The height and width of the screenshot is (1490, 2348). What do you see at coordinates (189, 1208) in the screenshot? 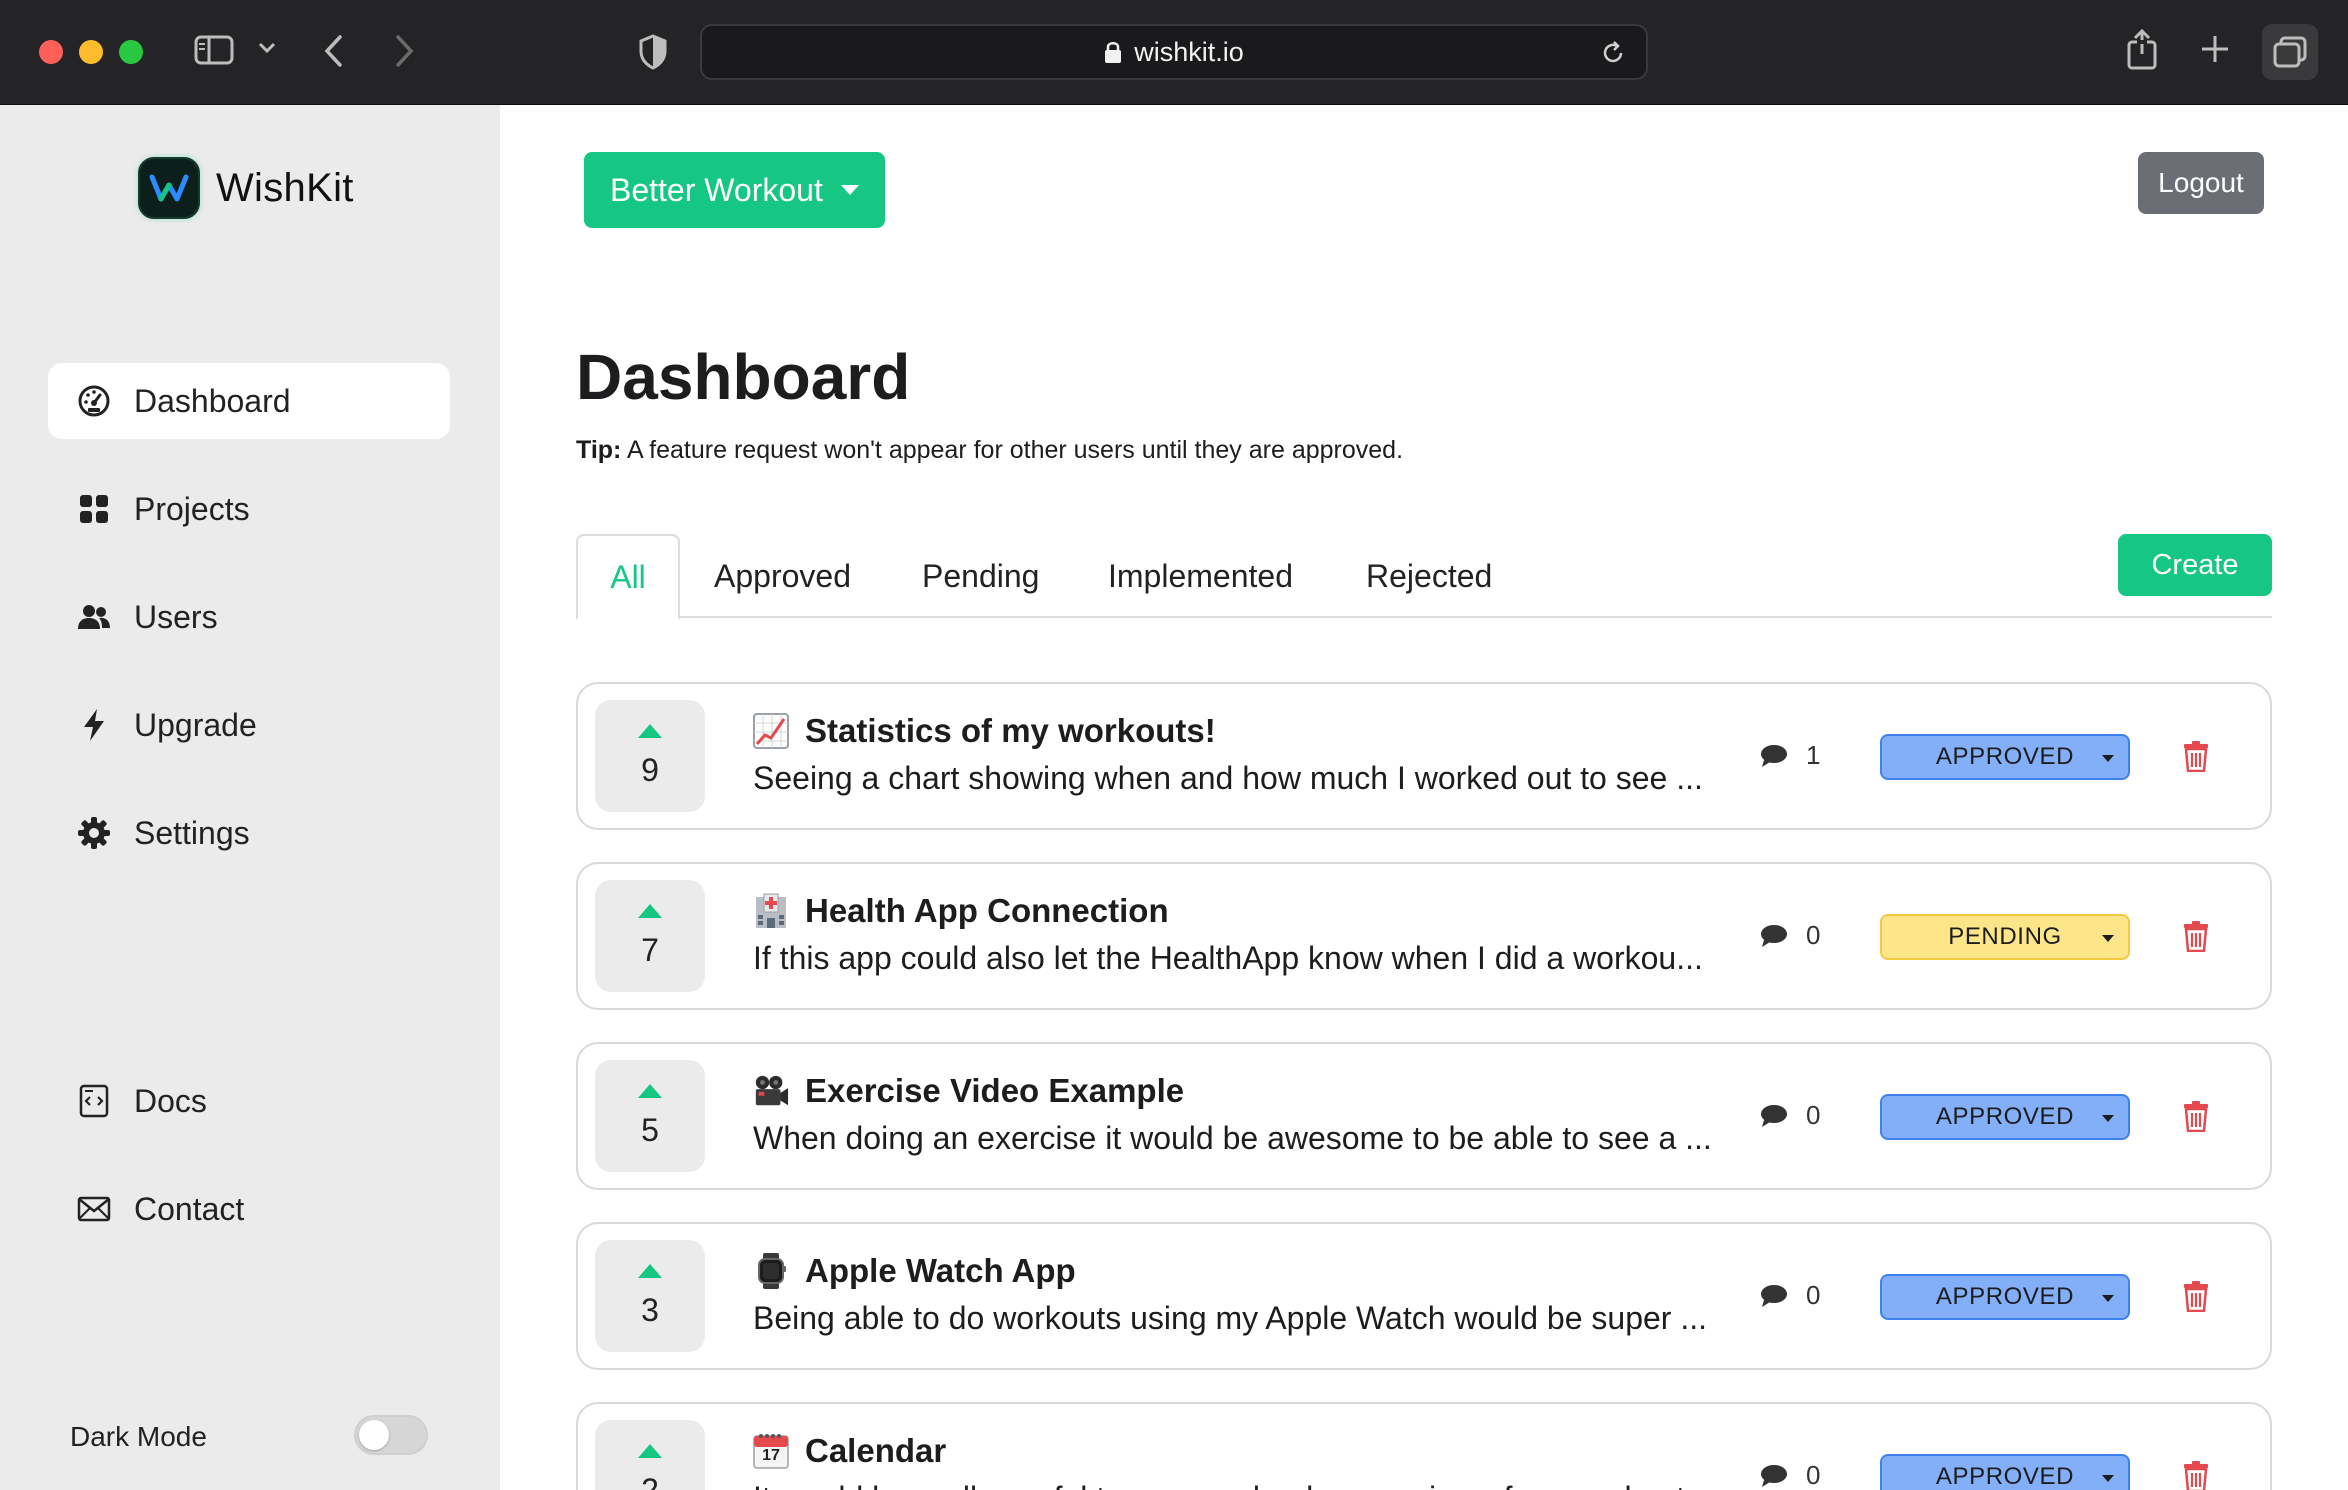
I see `sidebar-item-label: Contact` at bounding box center [189, 1208].